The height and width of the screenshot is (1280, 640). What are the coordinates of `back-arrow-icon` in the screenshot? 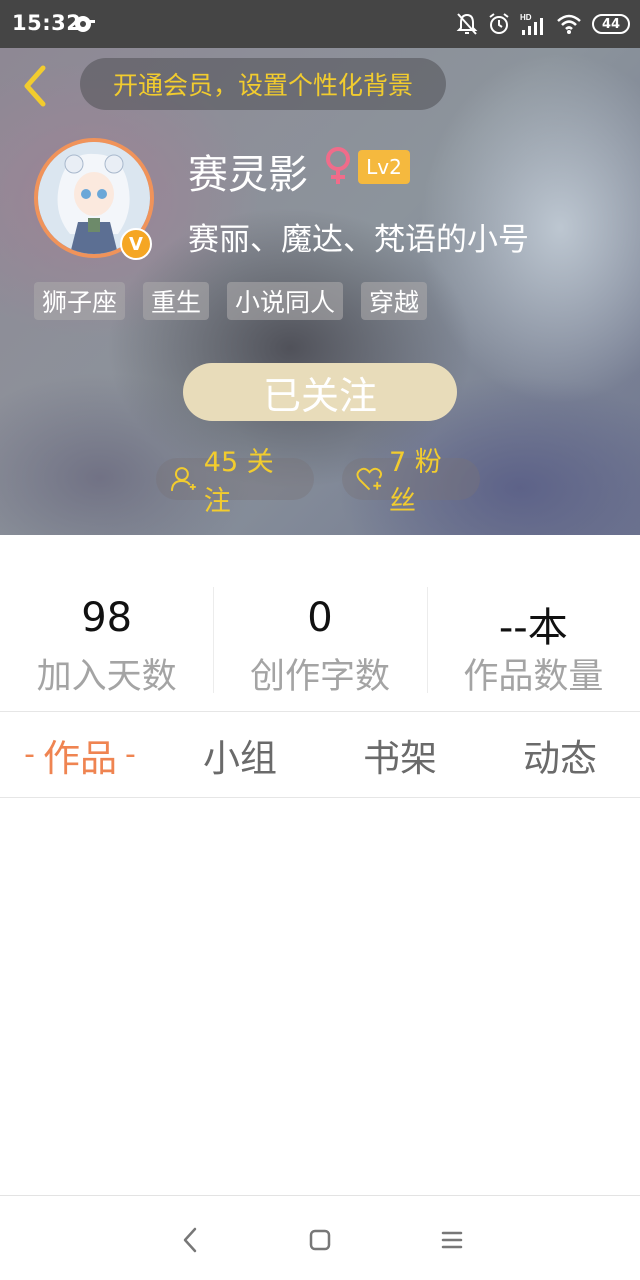 It's located at (35, 86).